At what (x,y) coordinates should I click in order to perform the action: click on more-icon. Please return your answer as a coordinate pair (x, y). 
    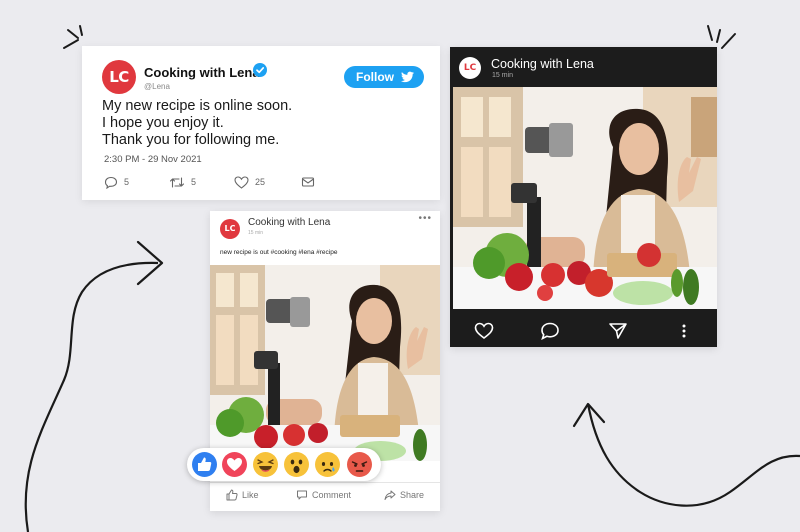
    Looking at the image, I should click on (684, 331).